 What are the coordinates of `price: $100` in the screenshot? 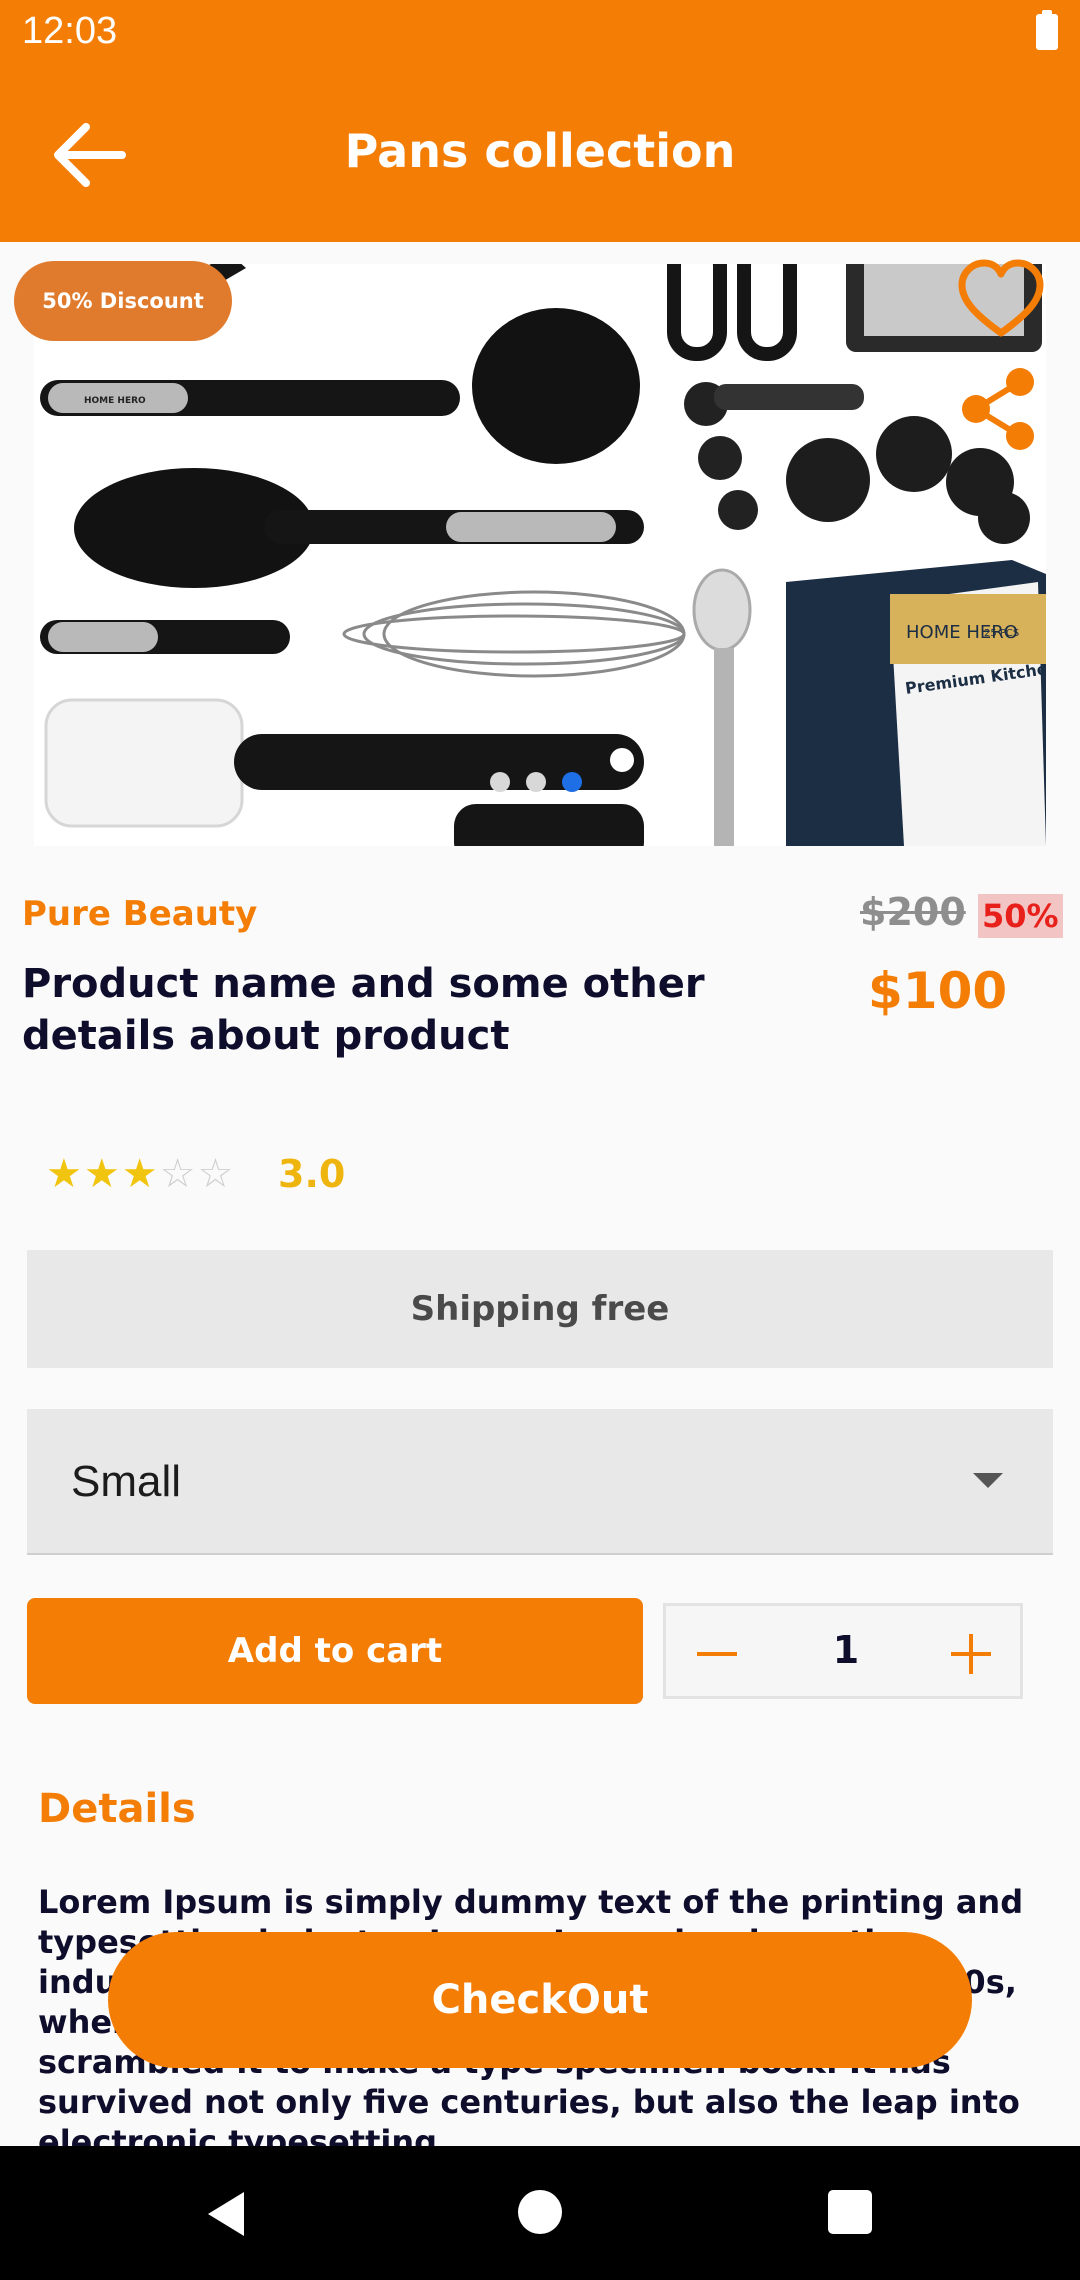 It's located at (938, 991).